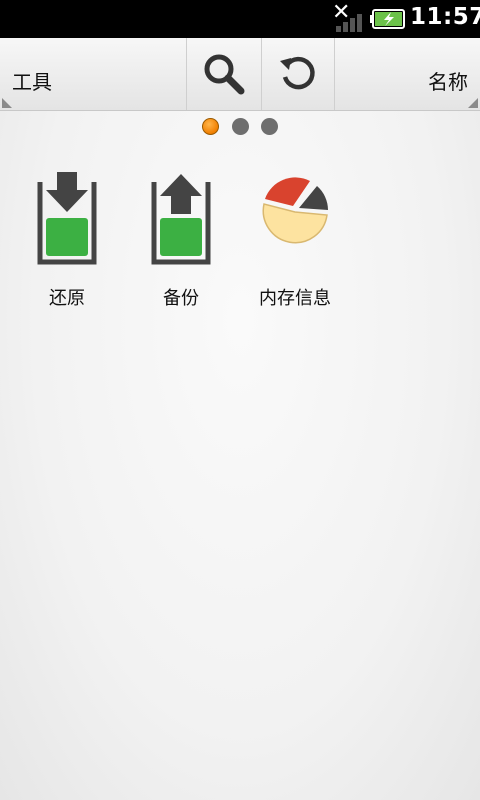  What do you see at coordinates (240, 19) in the screenshot?
I see `status-bar: ✕ 11:57` at bounding box center [240, 19].